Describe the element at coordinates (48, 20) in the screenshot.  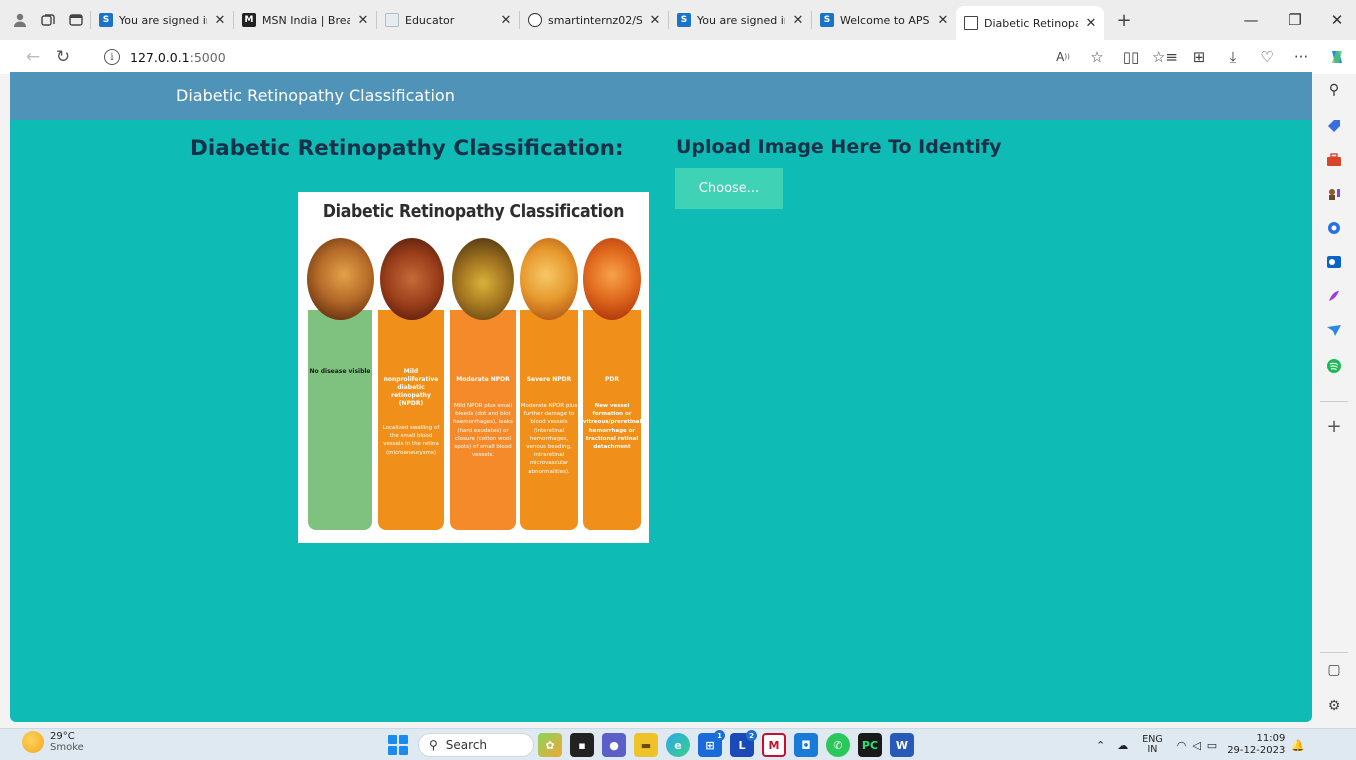
I see `workspaces-icon` at that location.